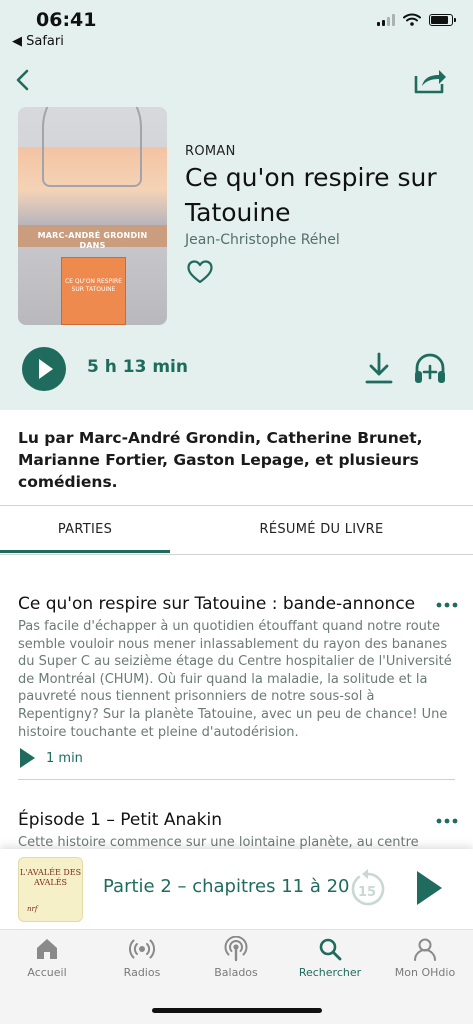 Image resolution: width=473 pixels, height=1024 pixels. What do you see at coordinates (236, 949) in the screenshot?
I see `podcast-icon` at bounding box center [236, 949].